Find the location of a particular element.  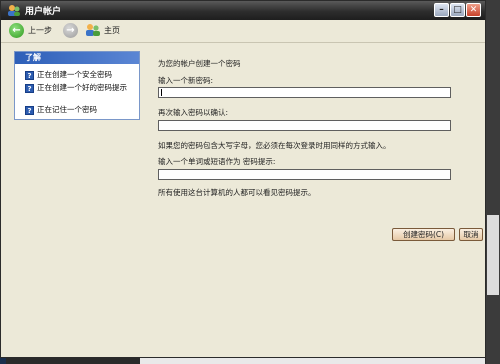

help-link-label: 正在创建一个安全密码 is located at coordinates (74, 74).